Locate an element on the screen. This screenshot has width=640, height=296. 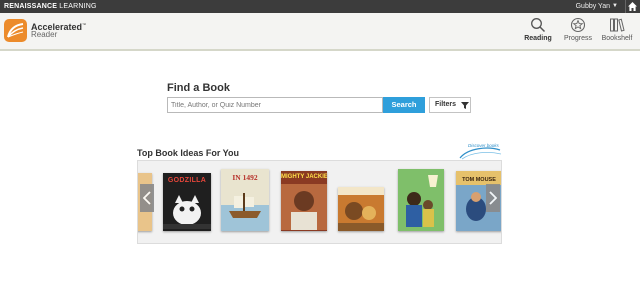
search-button: Search is located at coordinates (404, 105).